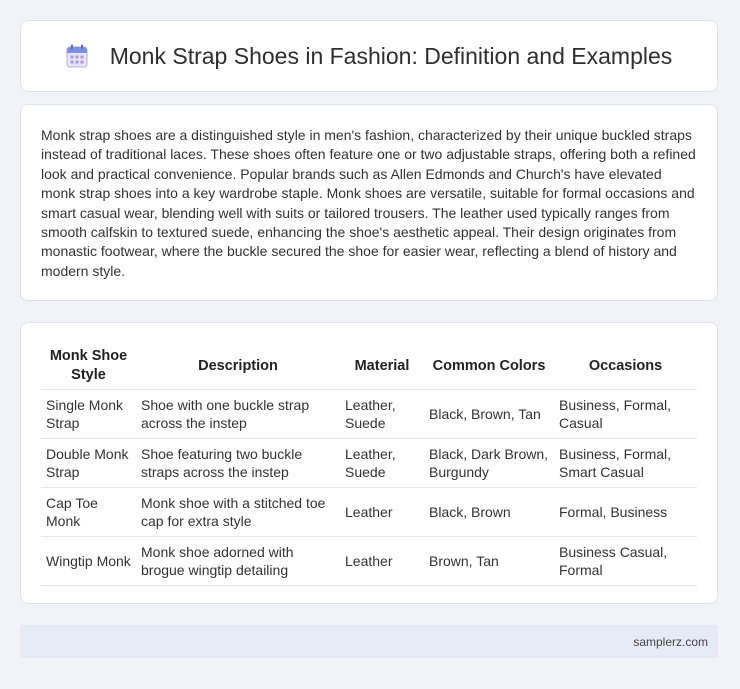 The image size is (740, 689). I want to click on column-header-colors: Common Colors, so click(489, 366).